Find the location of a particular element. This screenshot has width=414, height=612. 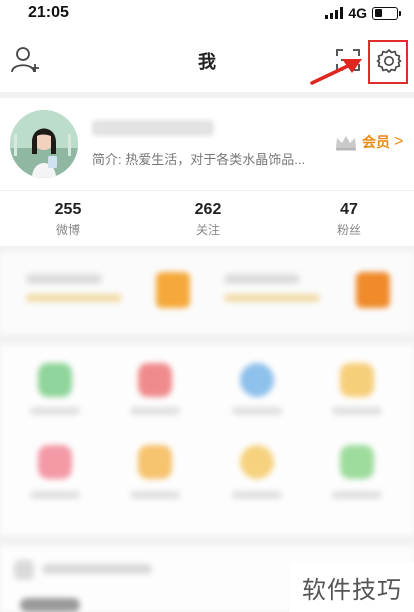

promo-banner-row is located at coordinates (207, 293).